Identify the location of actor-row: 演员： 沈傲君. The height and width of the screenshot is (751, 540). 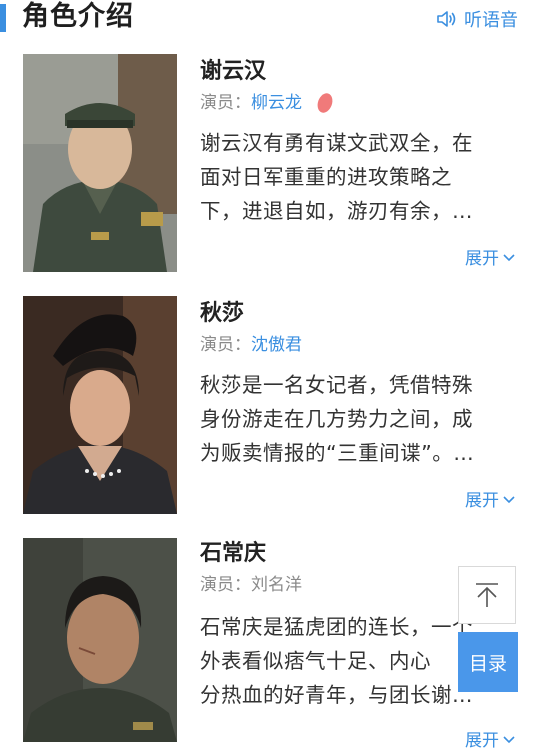
(251, 345).